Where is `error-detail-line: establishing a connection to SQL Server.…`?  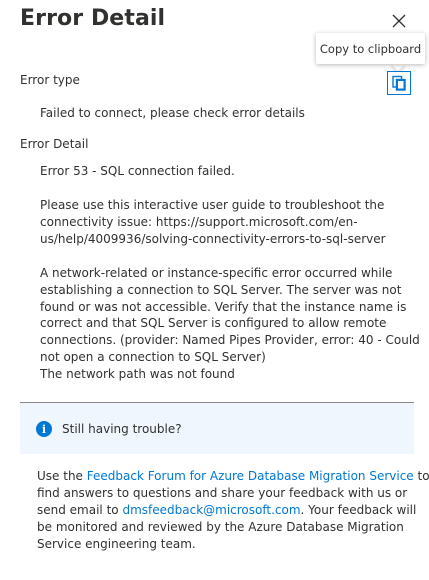
error-detail-line: establishing a connection to SQL Server.… is located at coordinates (221, 289).